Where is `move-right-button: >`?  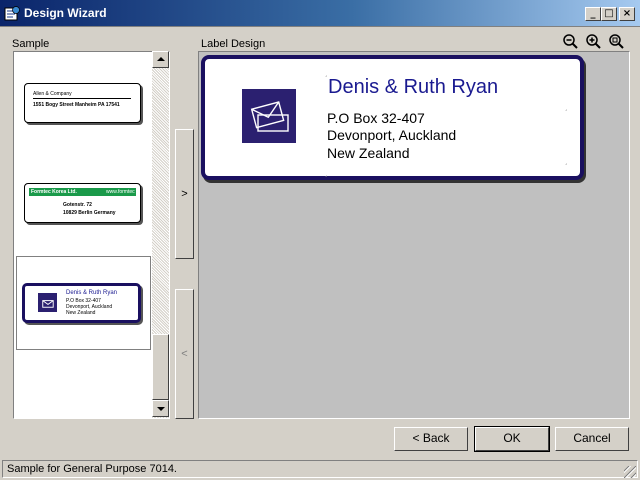 move-right-button: > is located at coordinates (184, 194).